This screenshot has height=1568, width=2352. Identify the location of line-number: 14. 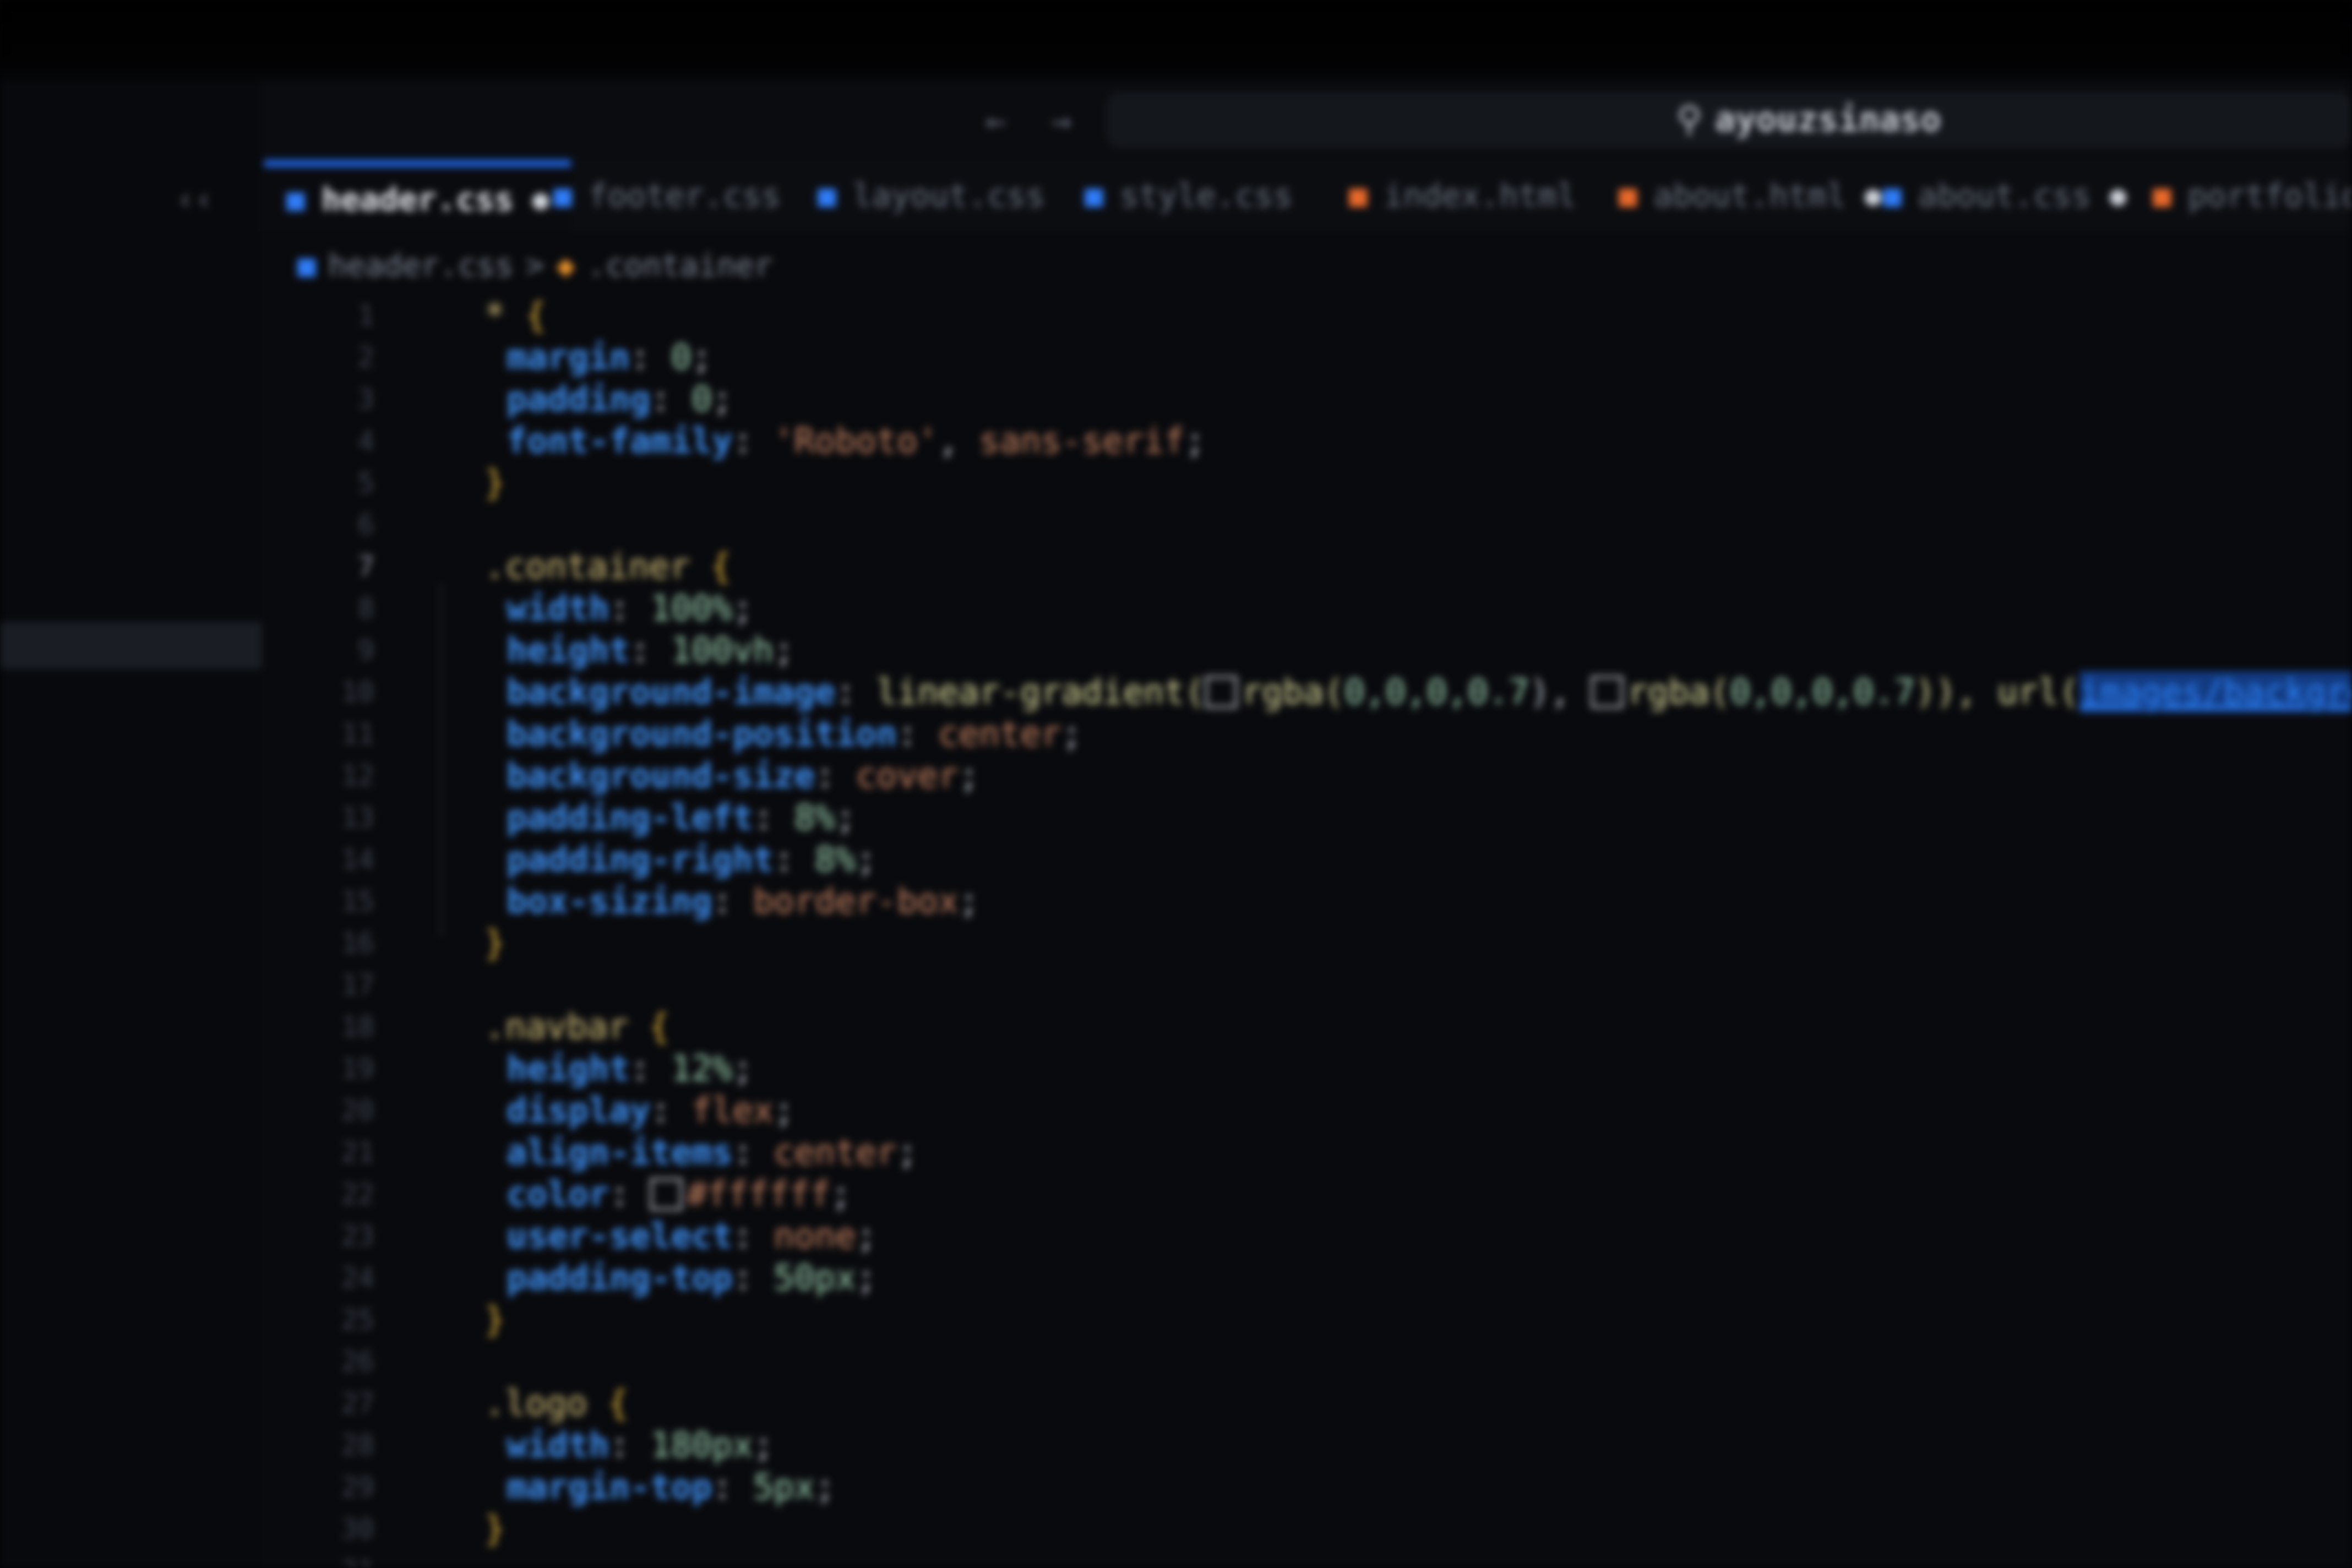
(358, 859).